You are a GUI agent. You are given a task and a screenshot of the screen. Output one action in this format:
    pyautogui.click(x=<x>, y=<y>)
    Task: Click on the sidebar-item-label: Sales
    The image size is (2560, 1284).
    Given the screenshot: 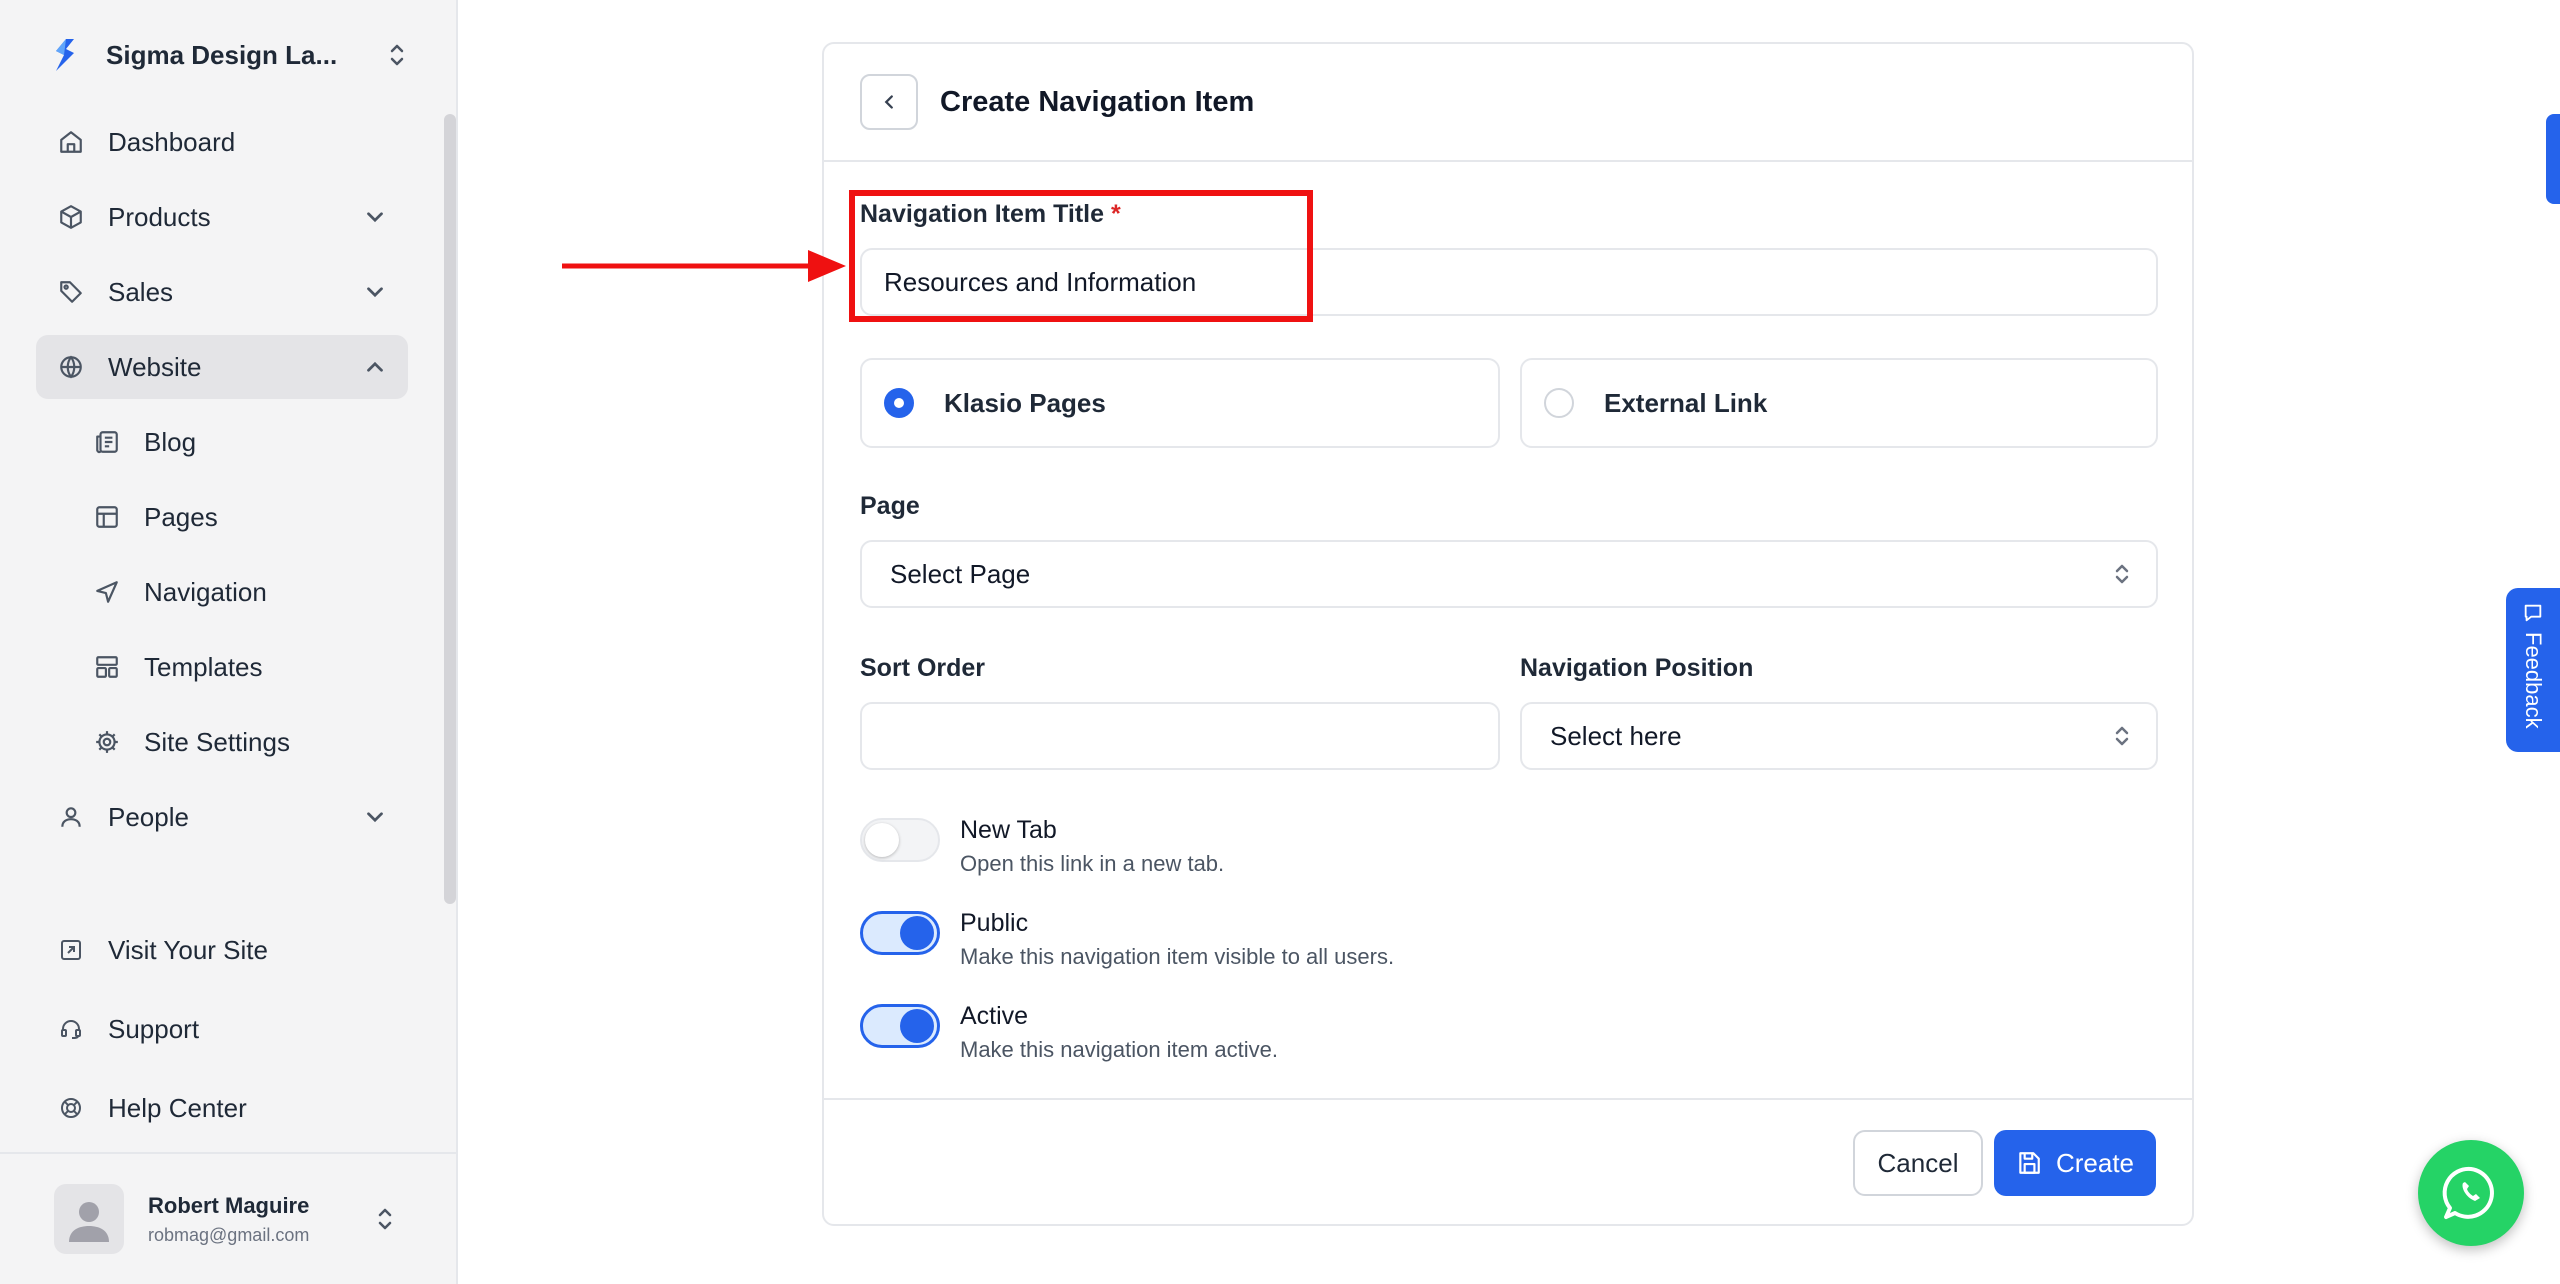 What is the action you would take?
    pyautogui.click(x=141, y=291)
    